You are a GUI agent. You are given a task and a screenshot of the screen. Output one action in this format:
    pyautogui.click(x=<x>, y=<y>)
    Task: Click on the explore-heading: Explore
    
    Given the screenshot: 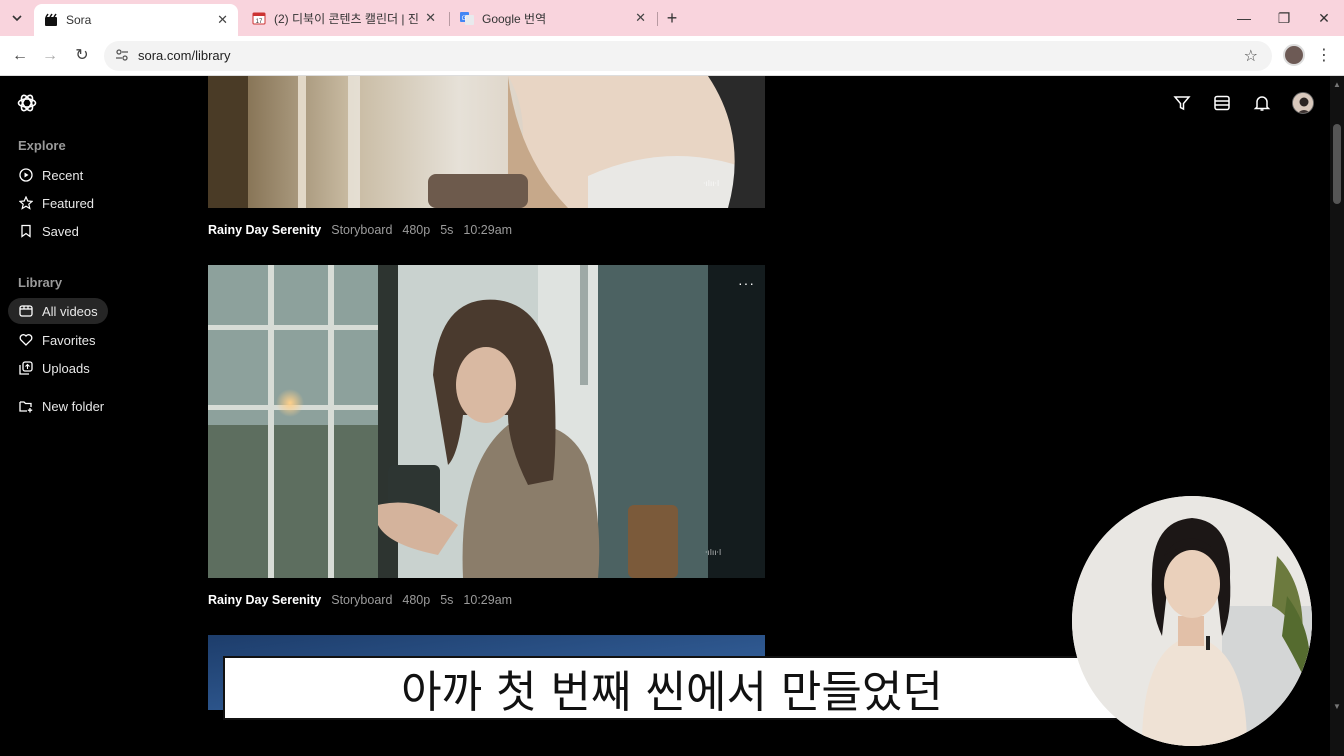 What is the action you would take?
    pyautogui.click(x=42, y=145)
    